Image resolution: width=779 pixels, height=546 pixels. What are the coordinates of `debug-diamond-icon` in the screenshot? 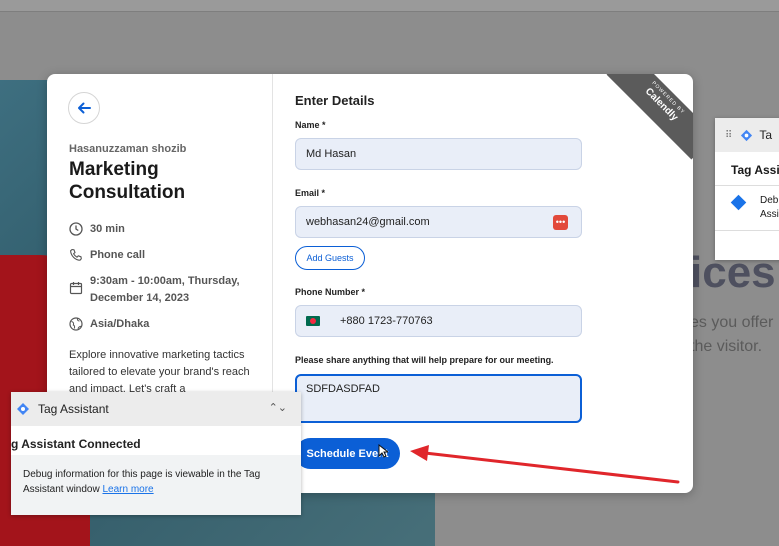 It's located at (738, 202).